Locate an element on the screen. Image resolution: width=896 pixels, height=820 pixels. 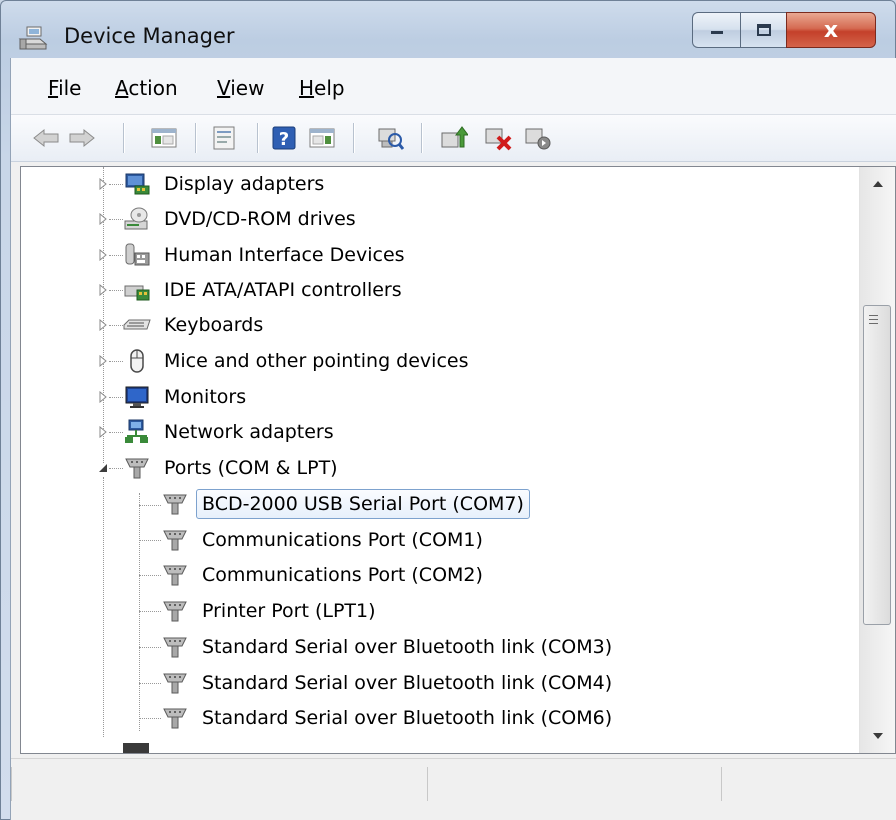
tree-item-port-com2: Communications Port (COM2) is located at coordinates (325, 575).